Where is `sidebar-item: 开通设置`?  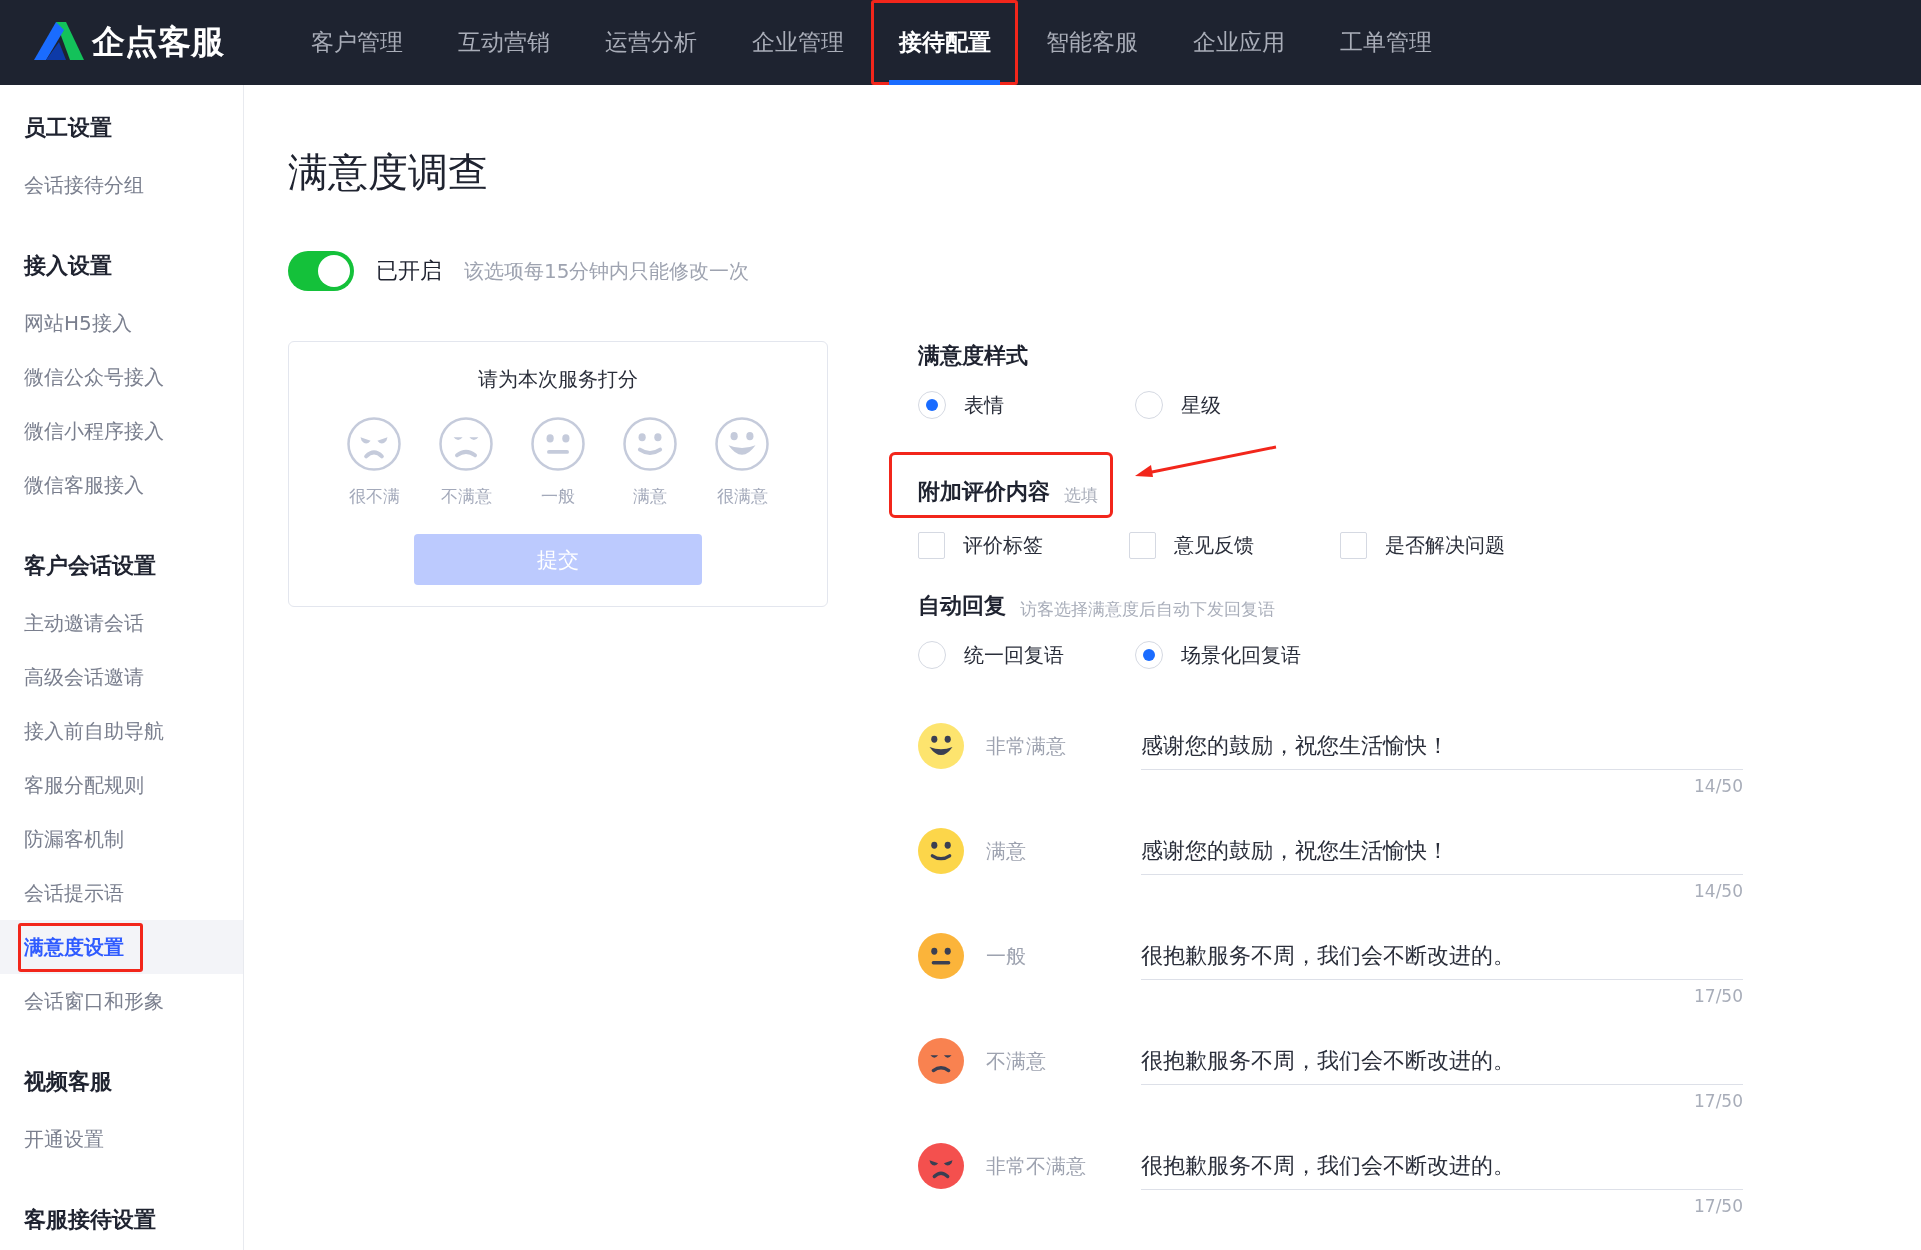
sidebar-item: 开通设置 is located at coordinates (121, 1139).